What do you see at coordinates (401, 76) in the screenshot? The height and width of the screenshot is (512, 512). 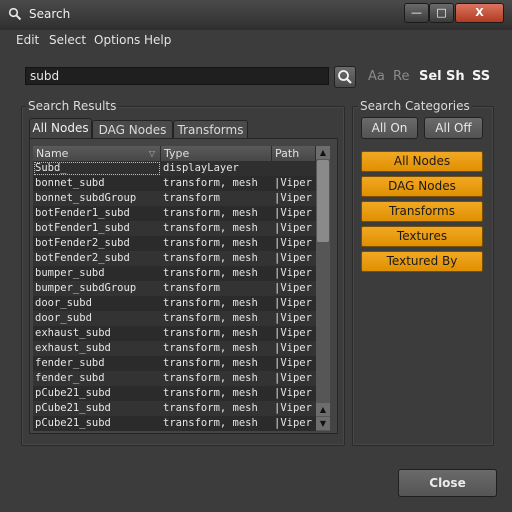 I see `option-regex: Re` at bounding box center [401, 76].